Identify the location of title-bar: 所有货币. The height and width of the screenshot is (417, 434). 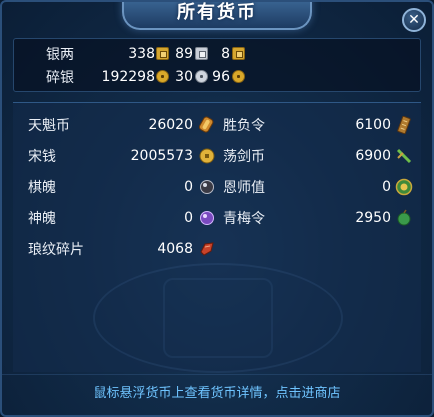
(217, 16).